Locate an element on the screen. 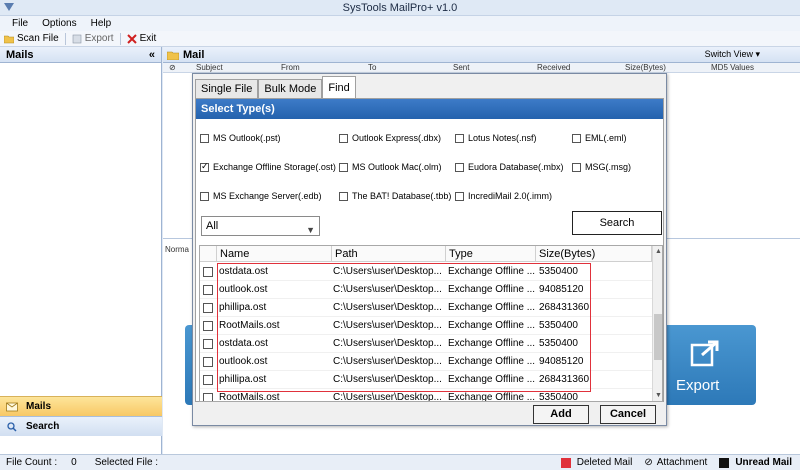 This screenshot has height=470, width=800. nav-mails-button: Mails is located at coordinates (81, 406).